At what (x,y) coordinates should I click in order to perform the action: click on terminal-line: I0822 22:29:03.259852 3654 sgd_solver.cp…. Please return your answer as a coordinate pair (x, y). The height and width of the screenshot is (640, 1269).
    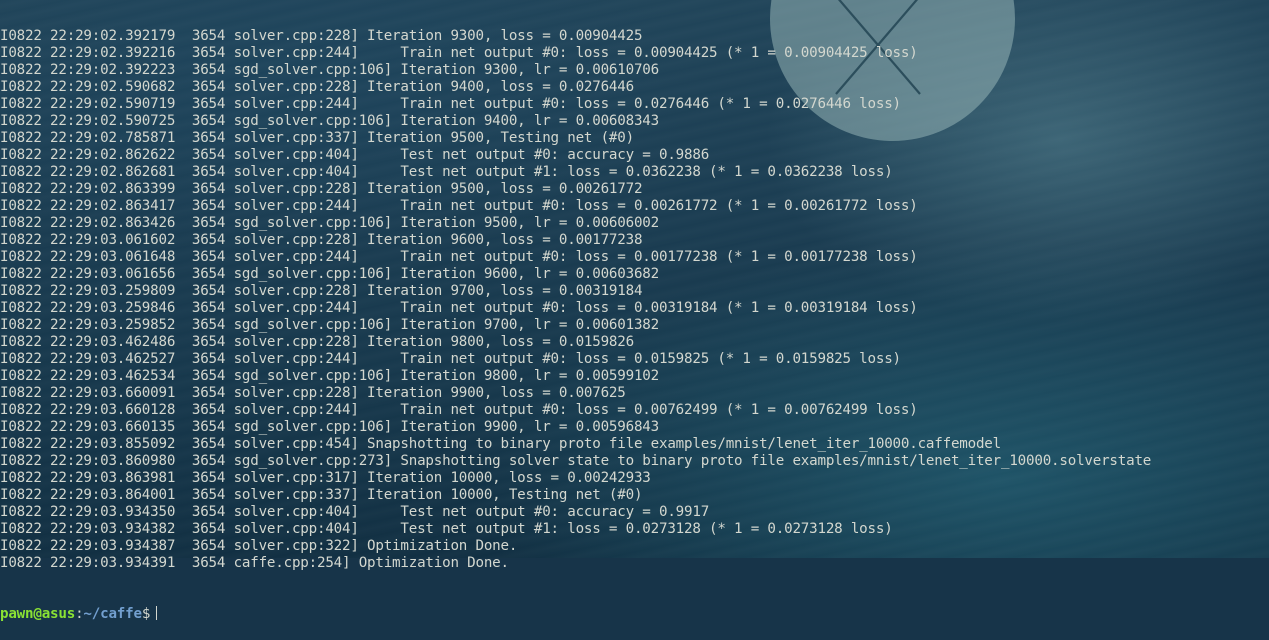
    Looking at the image, I should click on (329, 325).